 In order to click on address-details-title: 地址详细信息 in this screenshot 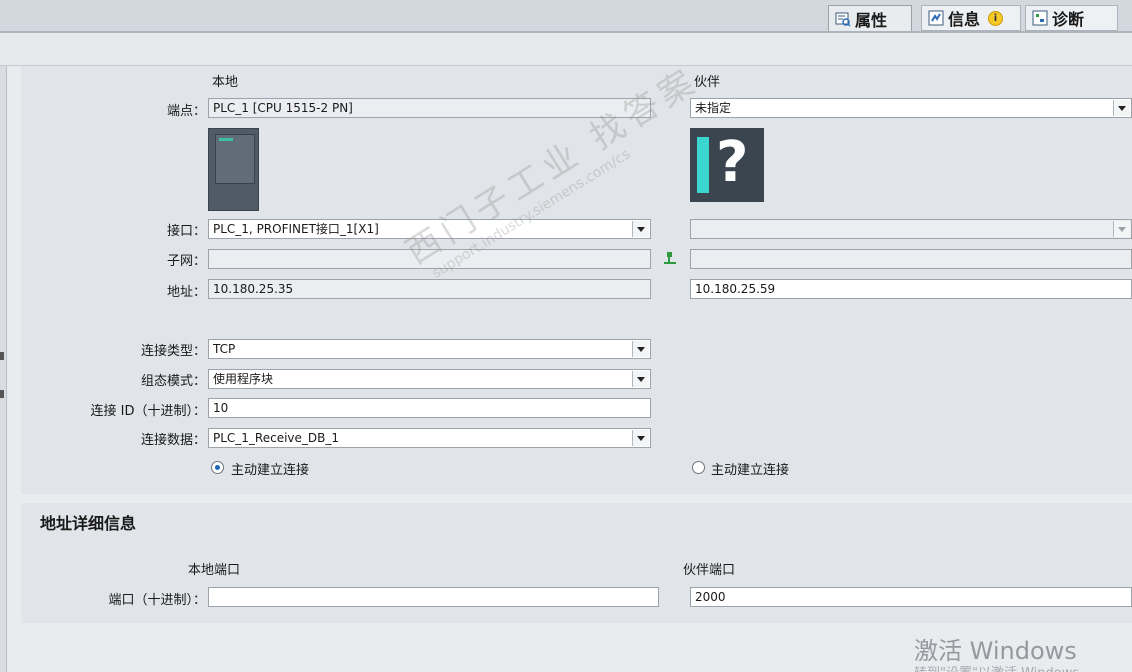, I will do `click(88, 523)`.